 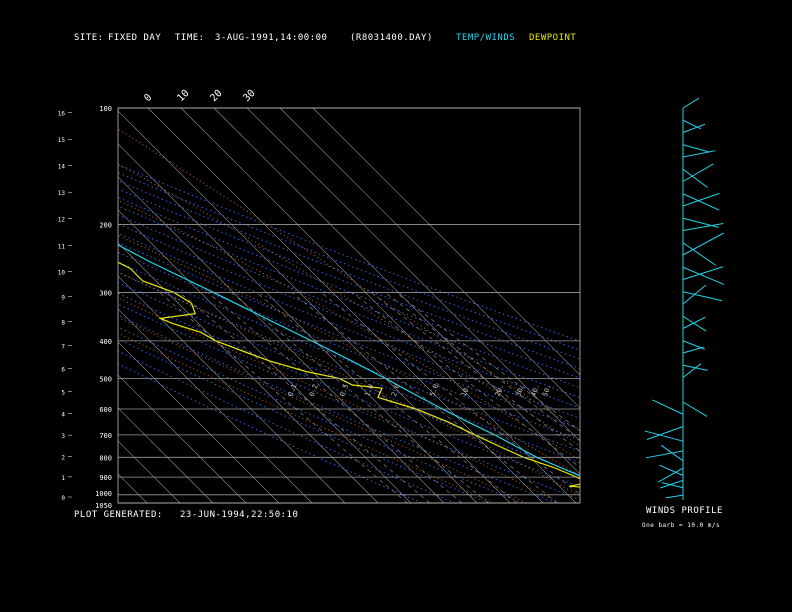 What do you see at coordinates (105, 478) in the screenshot?
I see `pressure-tick-label: 900` at bounding box center [105, 478].